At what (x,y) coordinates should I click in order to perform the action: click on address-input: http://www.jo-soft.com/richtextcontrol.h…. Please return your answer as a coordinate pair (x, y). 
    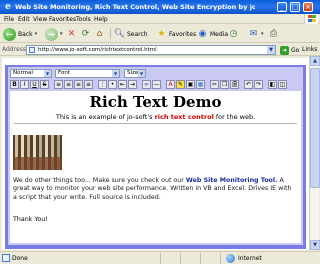
    Looking at the image, I should click on (151, 50).